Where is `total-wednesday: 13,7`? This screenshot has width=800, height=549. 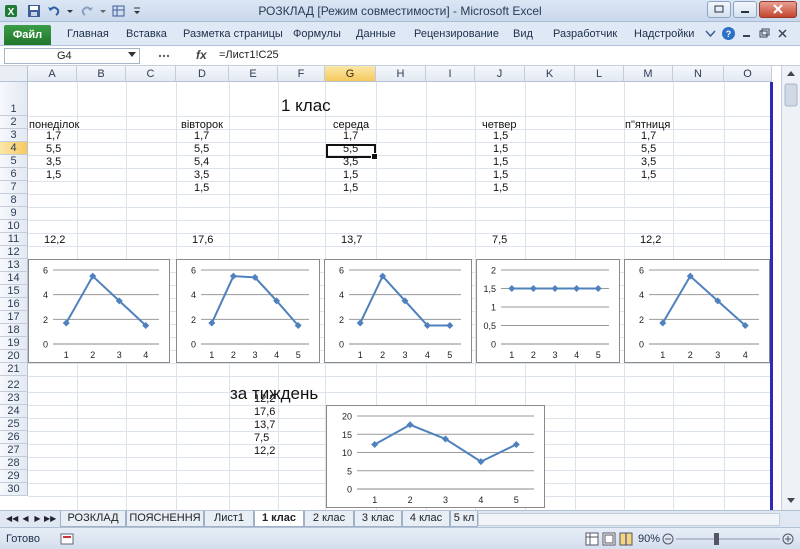 total-wednesday: 13,7 is located at coordinates (351, 240).